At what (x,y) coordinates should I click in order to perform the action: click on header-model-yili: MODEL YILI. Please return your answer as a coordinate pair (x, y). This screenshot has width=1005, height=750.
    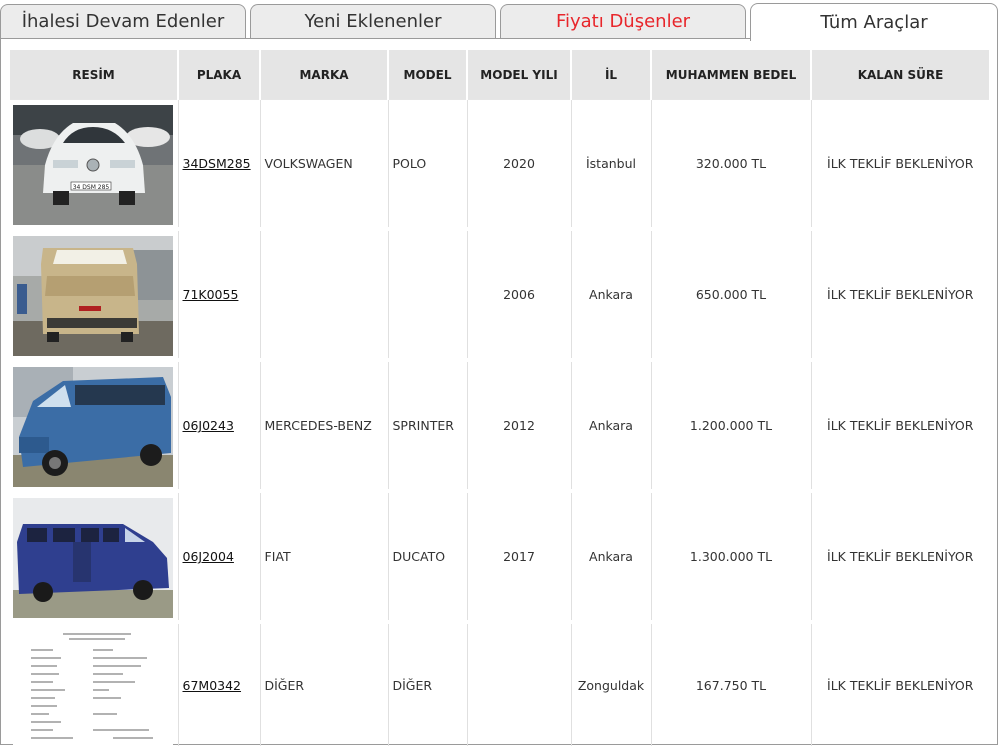
    Looking at the image, I should click on (518, 75).